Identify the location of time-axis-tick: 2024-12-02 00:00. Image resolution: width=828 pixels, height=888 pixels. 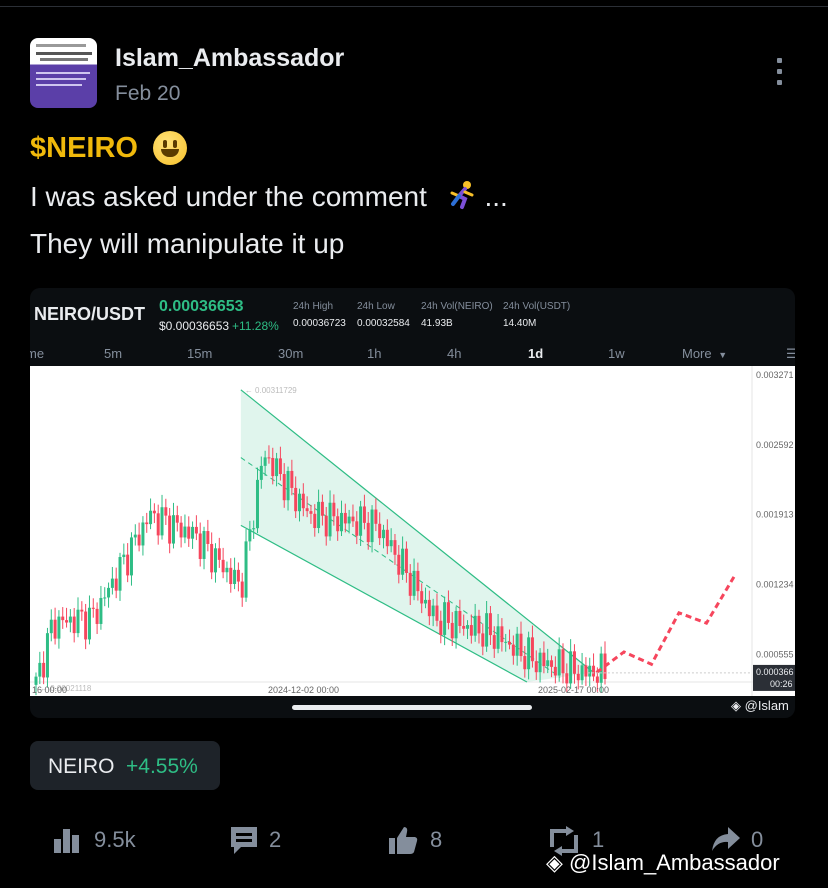
(303, 690).